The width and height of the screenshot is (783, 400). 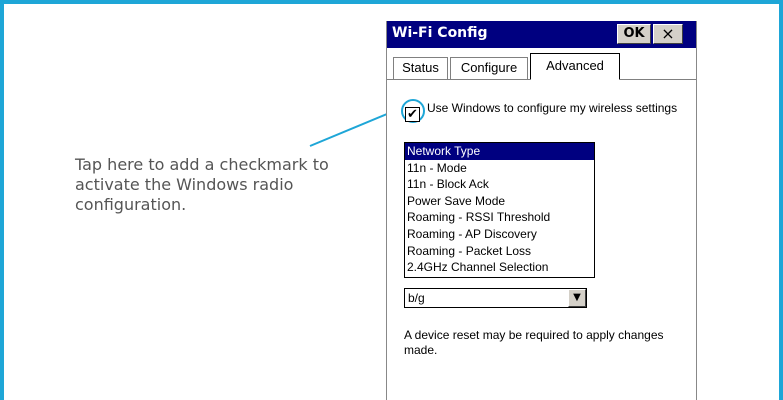 I want to click on list-item-roaming-ap-discovery: Roaming - AP Discovery, so click(x=499, y=234).